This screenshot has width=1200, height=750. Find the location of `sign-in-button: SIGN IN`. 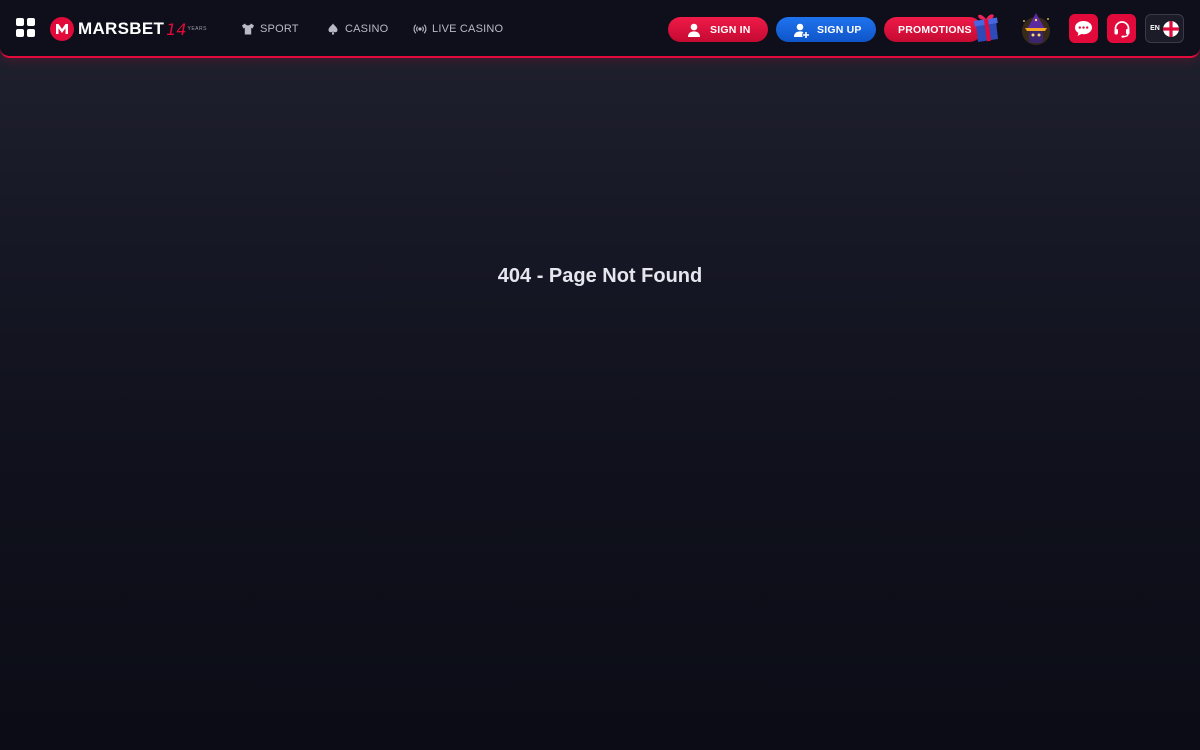

sign-in-button: SIGN IN is located at coordinates (718, 29).